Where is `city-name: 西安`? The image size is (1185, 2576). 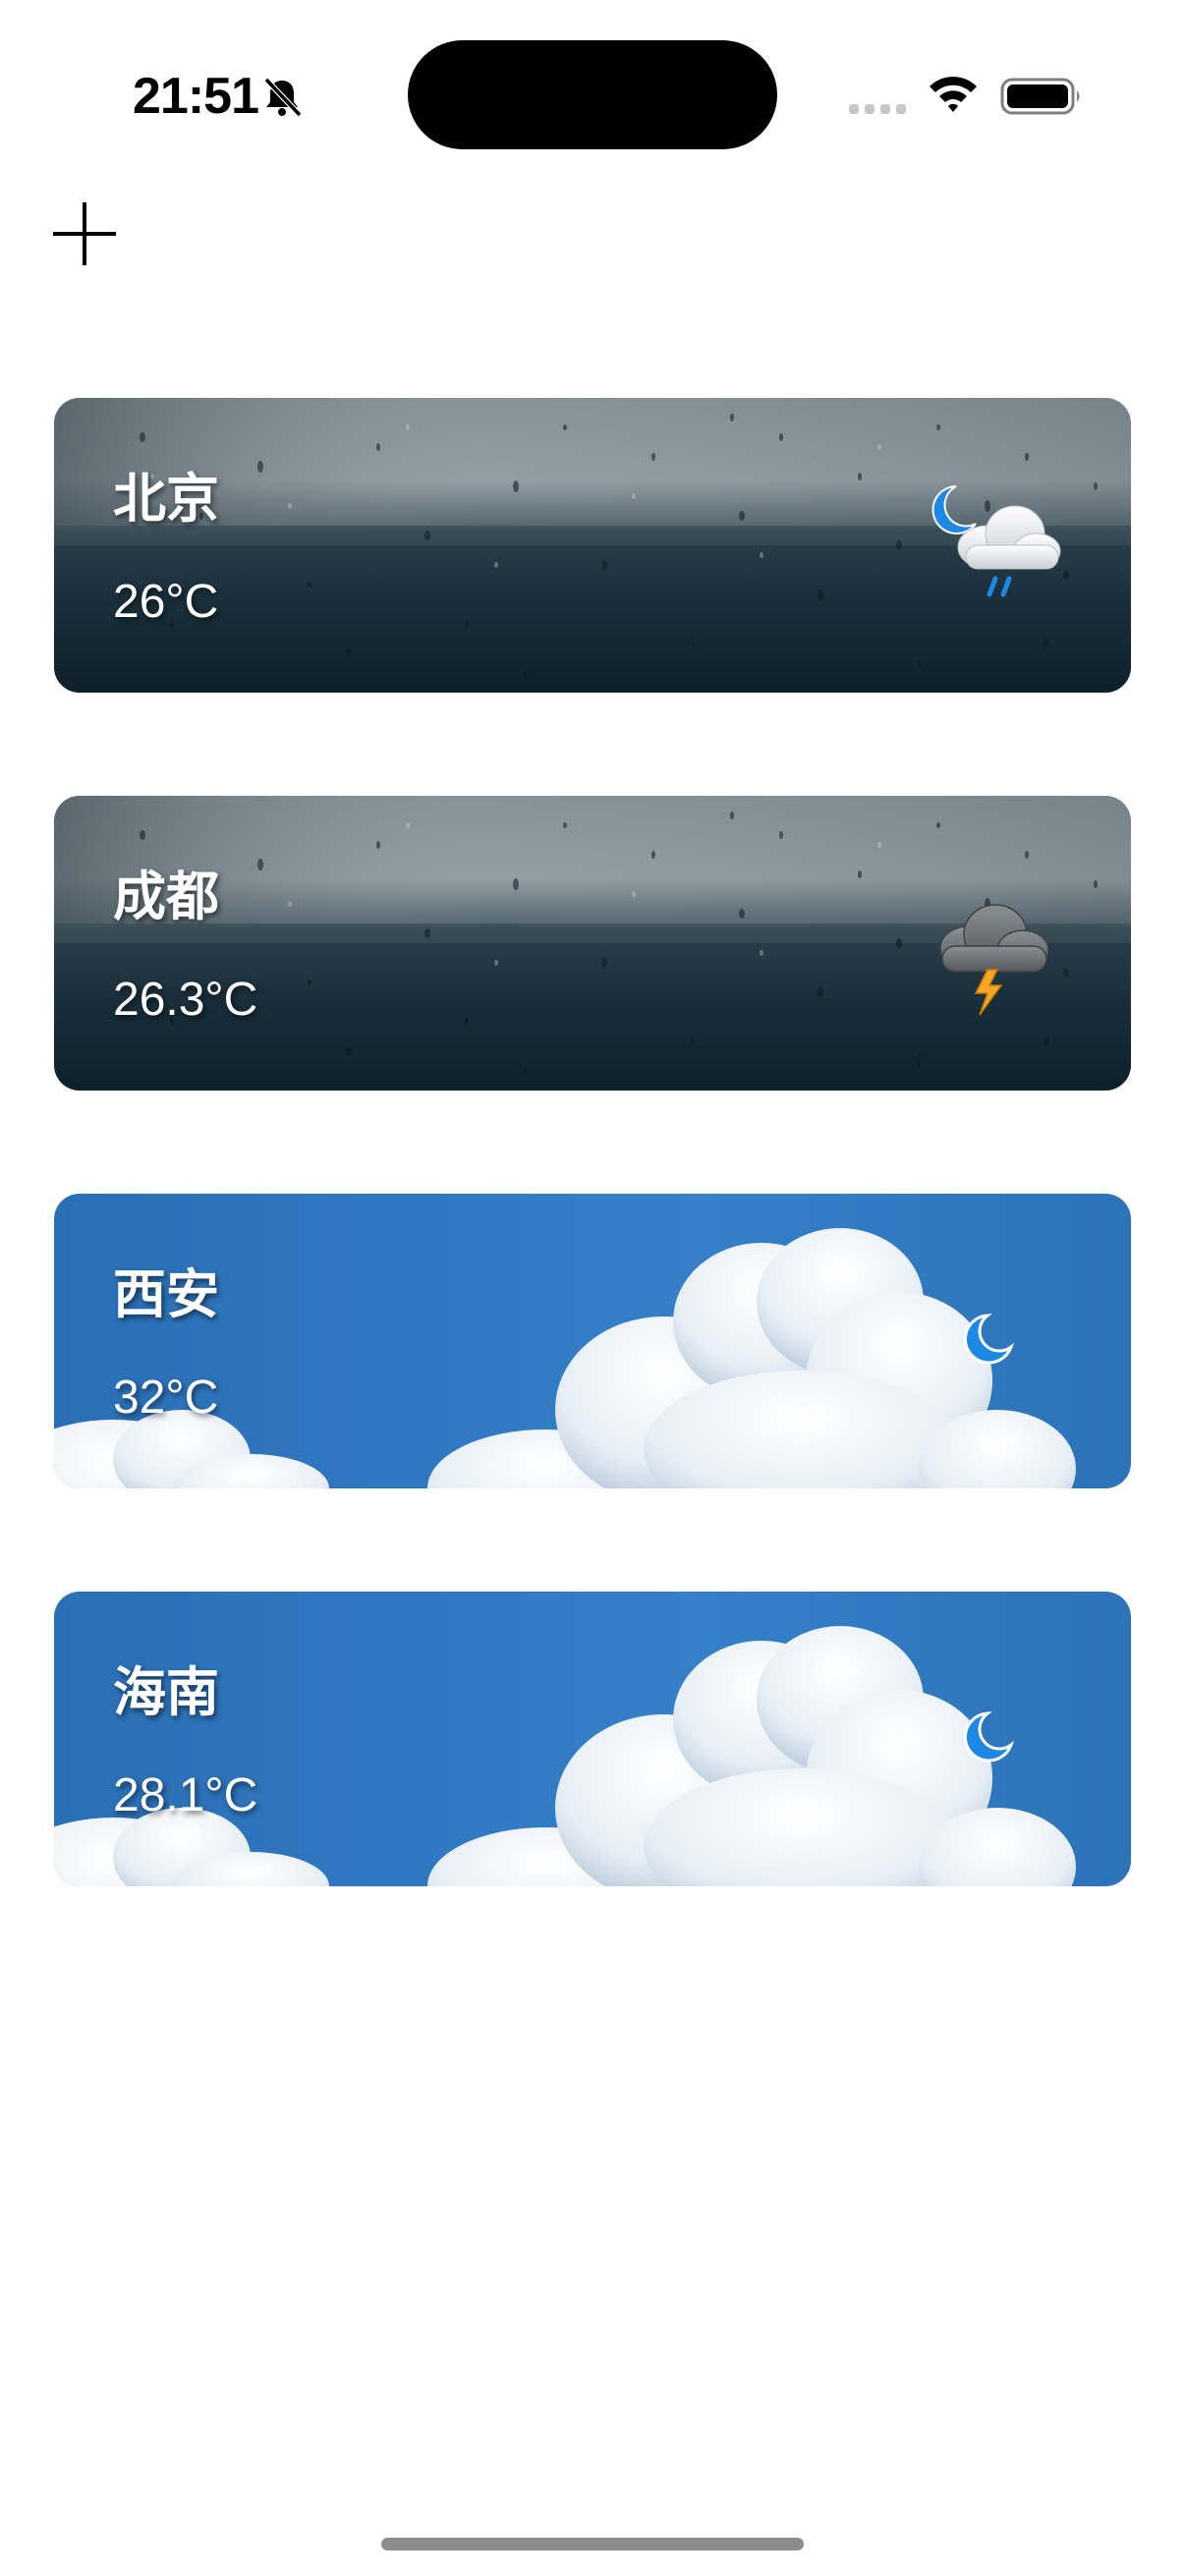
city-name: 西安 is located at coordinates (166, 1294).